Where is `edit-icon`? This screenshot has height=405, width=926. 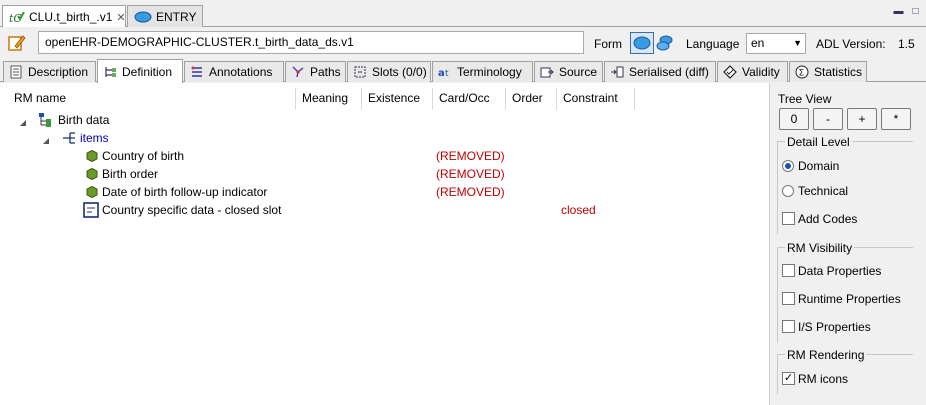 edit-icon is located at coordinates (17, 43).